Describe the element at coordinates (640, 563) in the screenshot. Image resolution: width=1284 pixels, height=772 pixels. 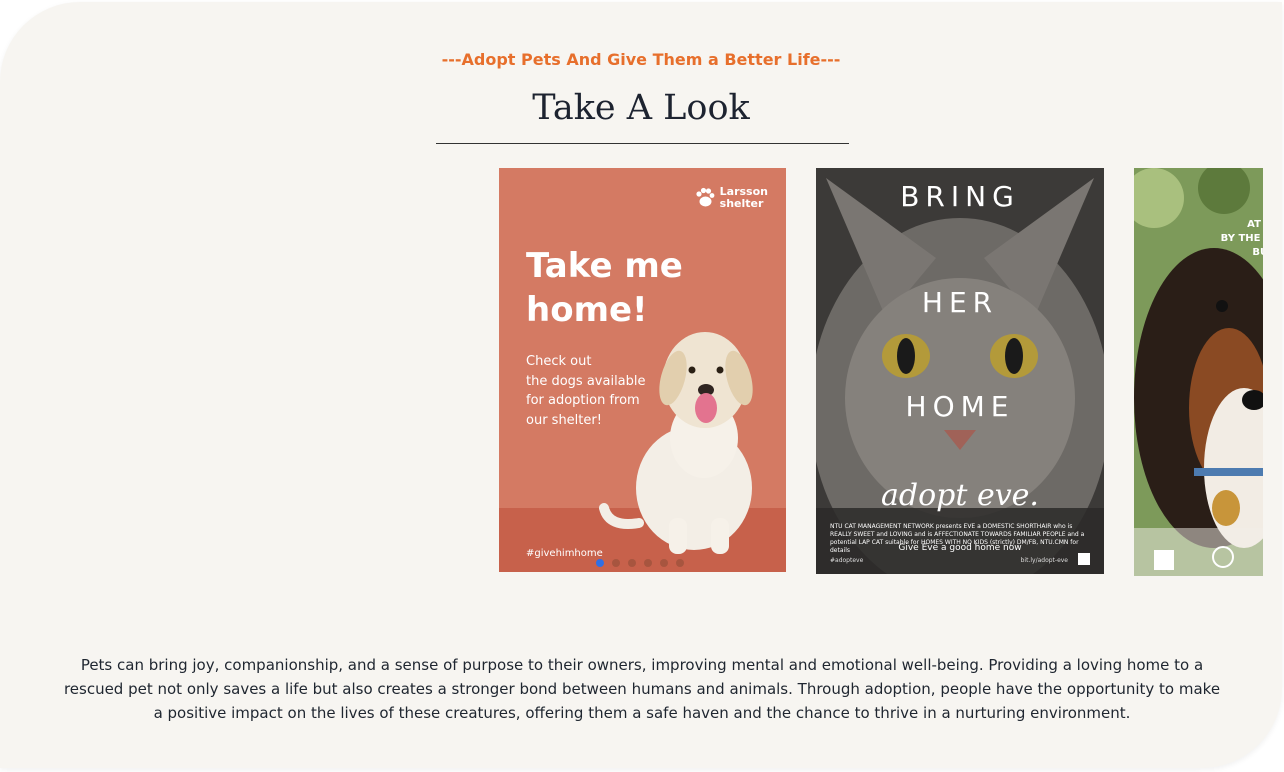
I see `carousel-dots` at that location.